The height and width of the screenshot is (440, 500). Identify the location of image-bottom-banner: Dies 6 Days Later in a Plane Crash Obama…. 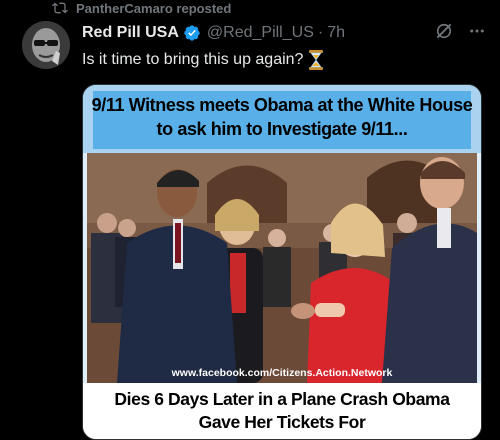
(282, 411).